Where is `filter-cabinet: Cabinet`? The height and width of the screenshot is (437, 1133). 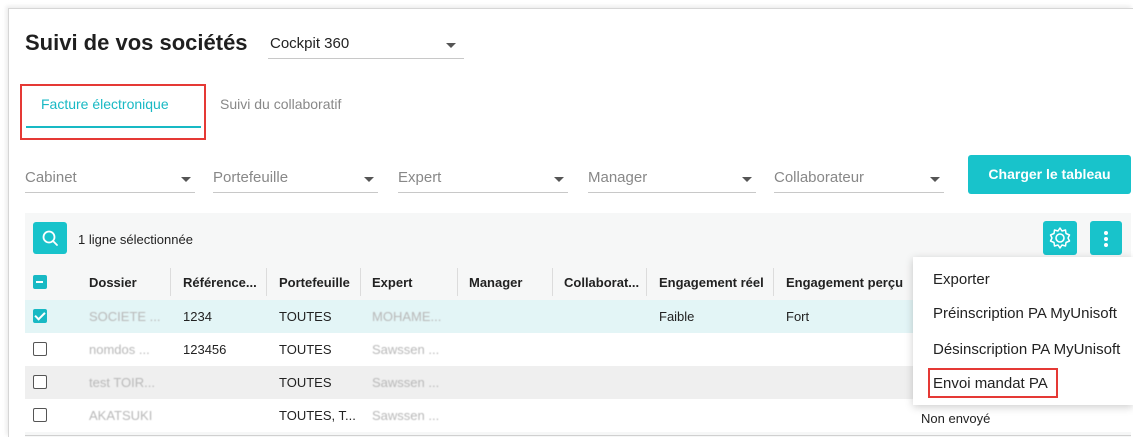
filter-cabinet: Cabinet is located at coordinates (110, 178).